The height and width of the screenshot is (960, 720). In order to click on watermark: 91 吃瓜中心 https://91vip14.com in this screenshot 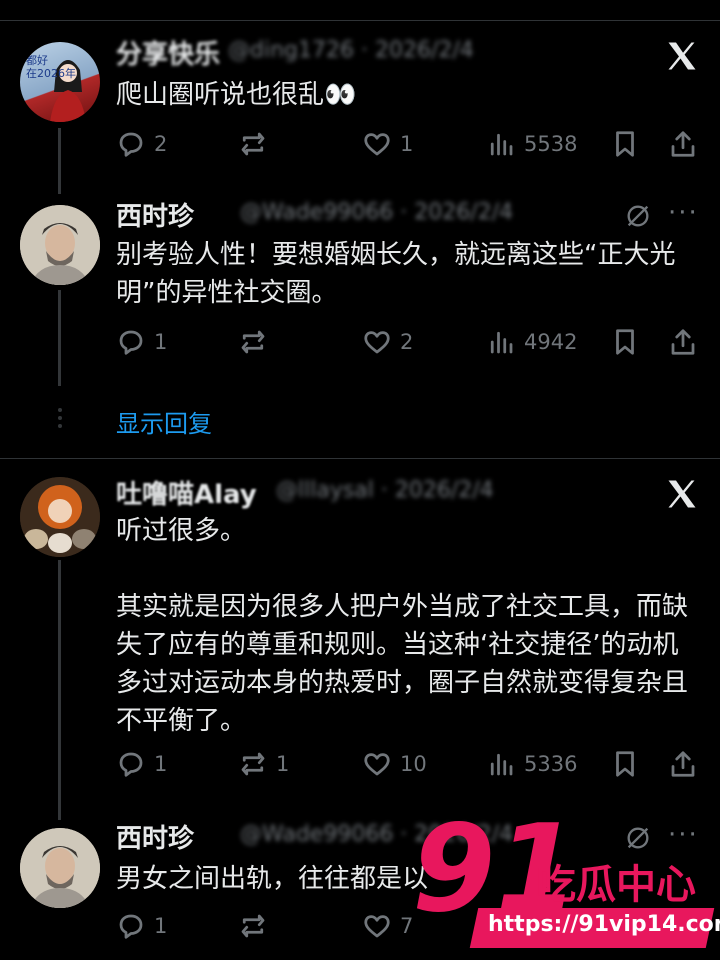, I will do `click(566, 877)`.